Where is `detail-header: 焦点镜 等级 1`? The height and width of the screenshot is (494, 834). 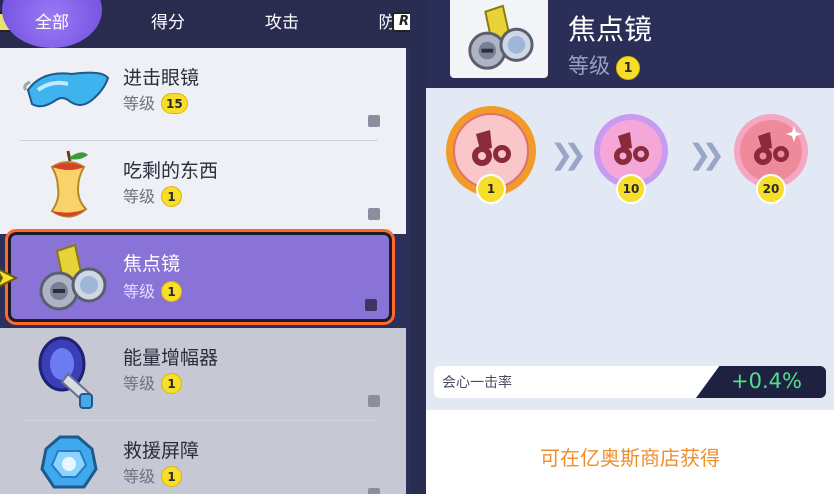 detail-header: 焦点镜 等级 1 is located at coordinates (630, 44).